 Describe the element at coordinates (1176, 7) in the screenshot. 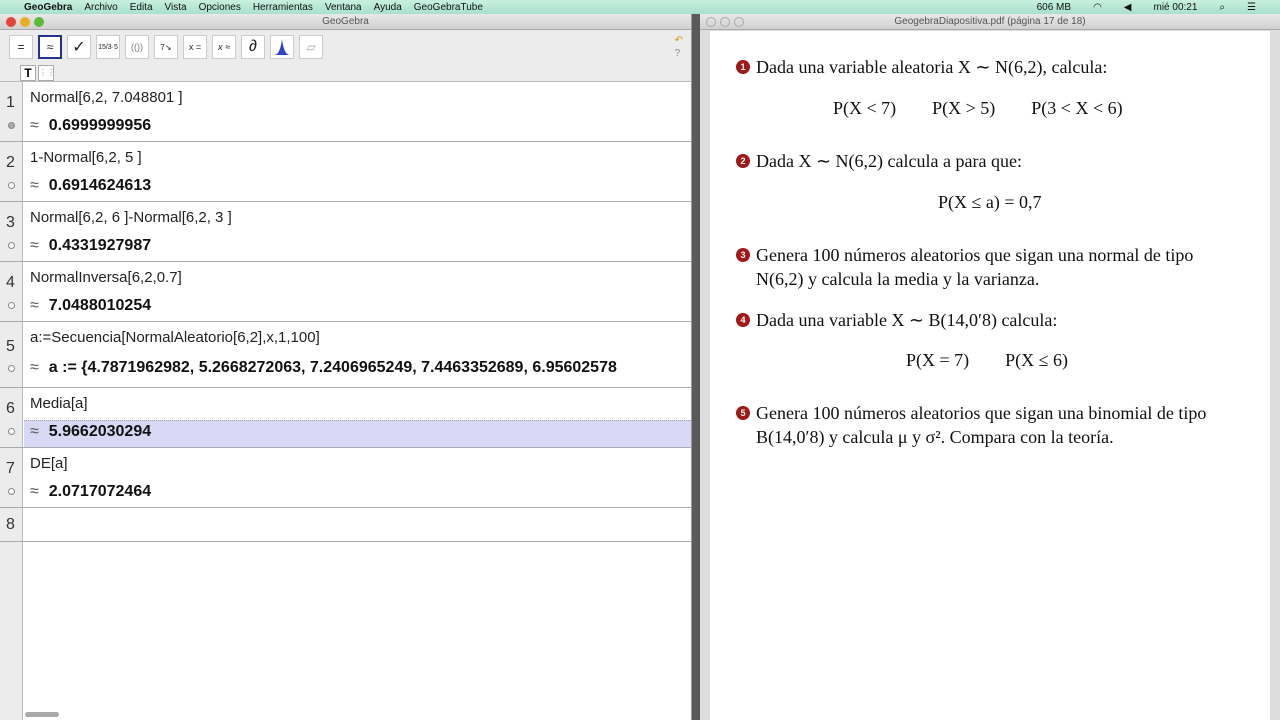

I see `clock: mié 00:21` at that location.